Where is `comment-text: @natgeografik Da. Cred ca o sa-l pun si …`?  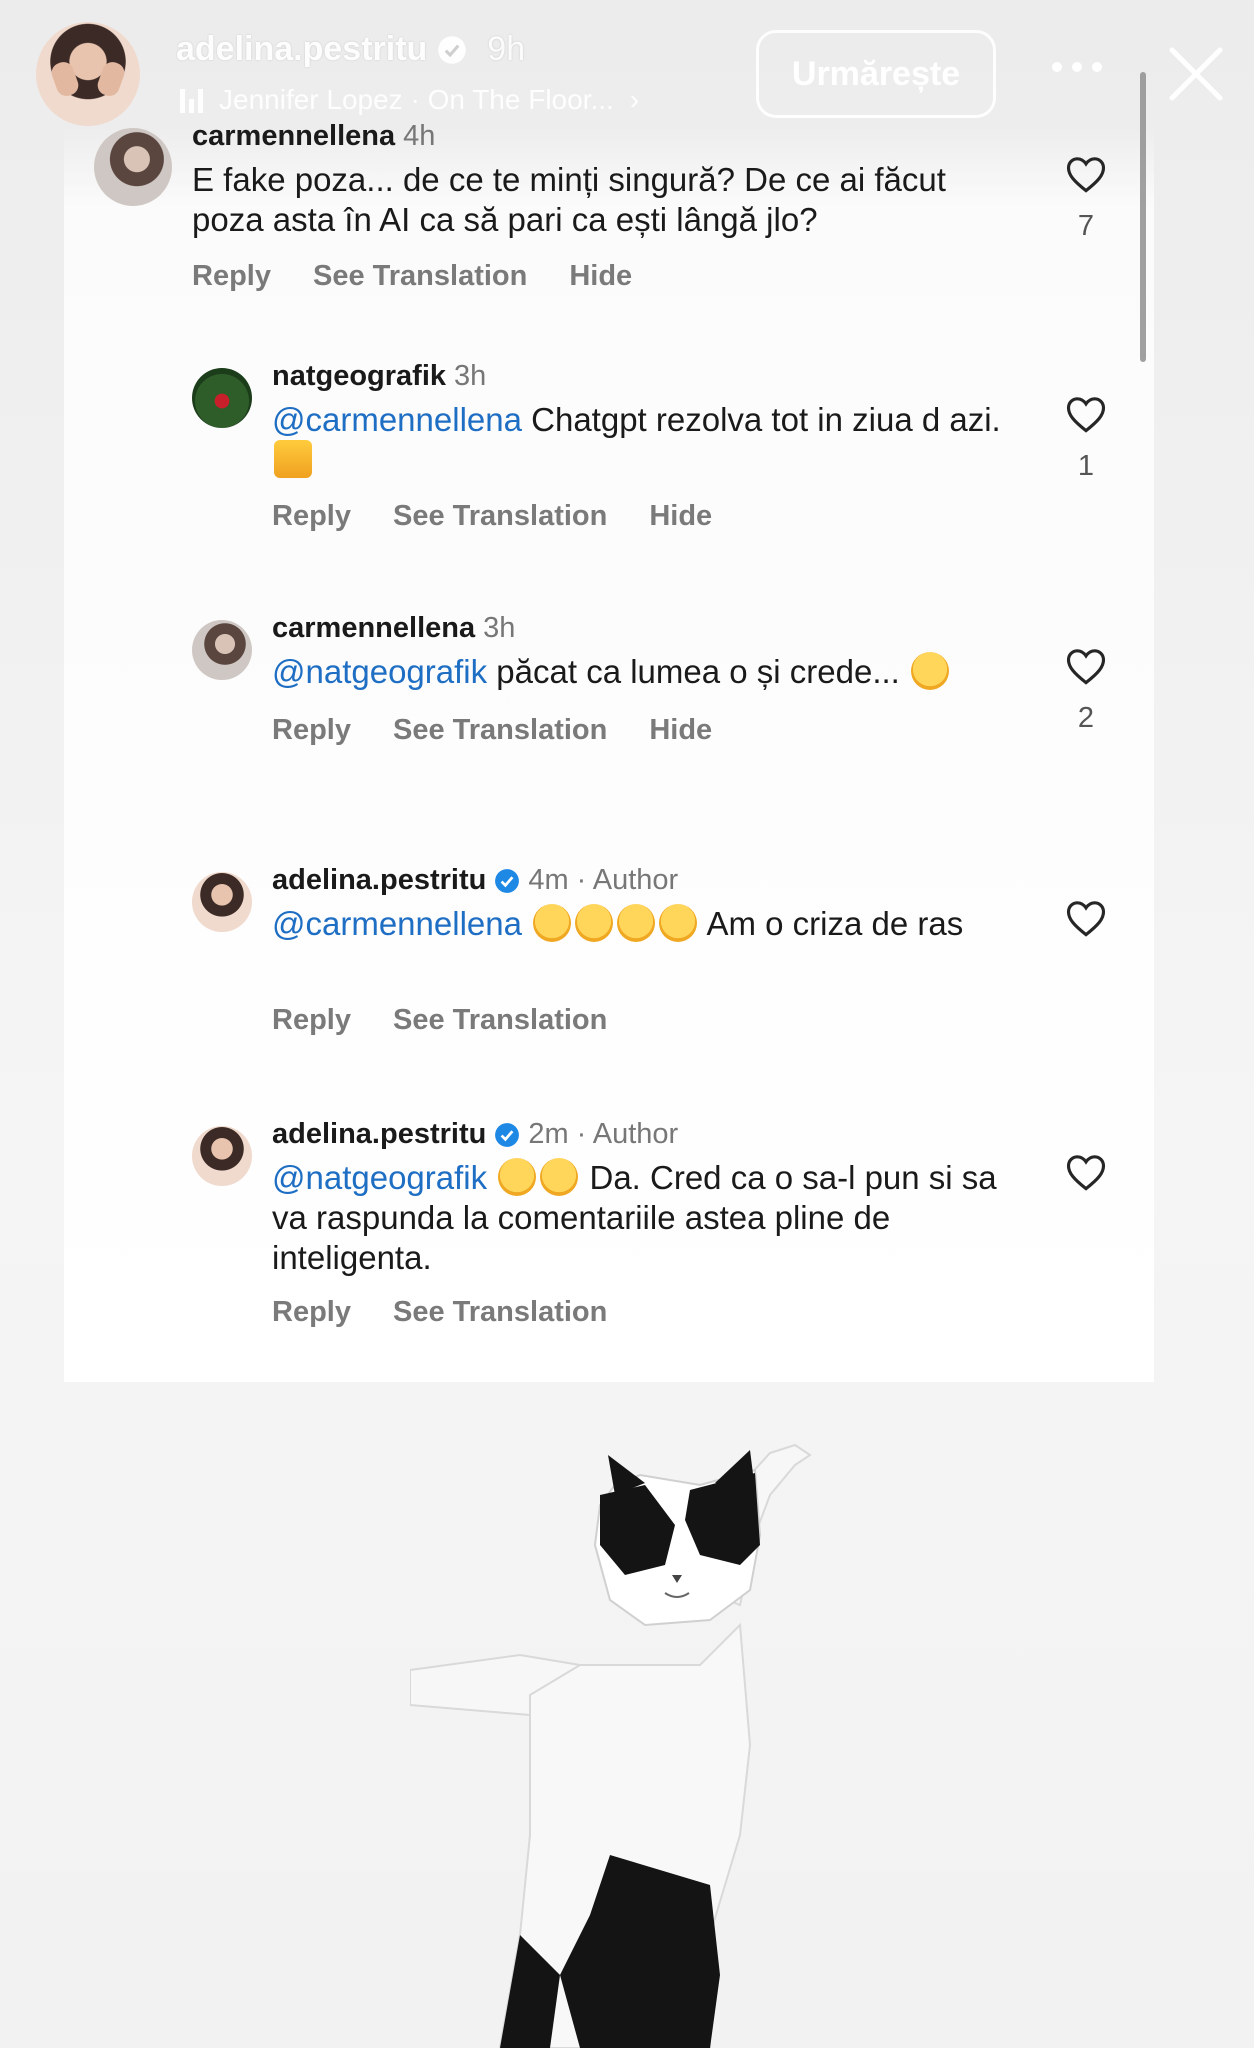
comment-text: @natgeografik Da. Cred ca o sa-l pun si … is located at coordinates (652, 1218).